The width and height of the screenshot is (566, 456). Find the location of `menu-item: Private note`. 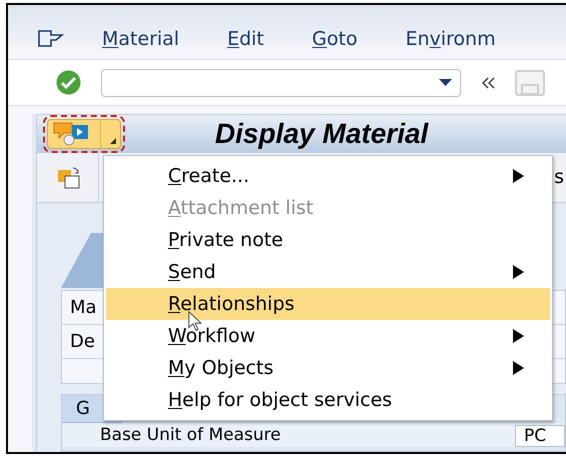

menu-item: Private note is located at coordinates (328, 240).